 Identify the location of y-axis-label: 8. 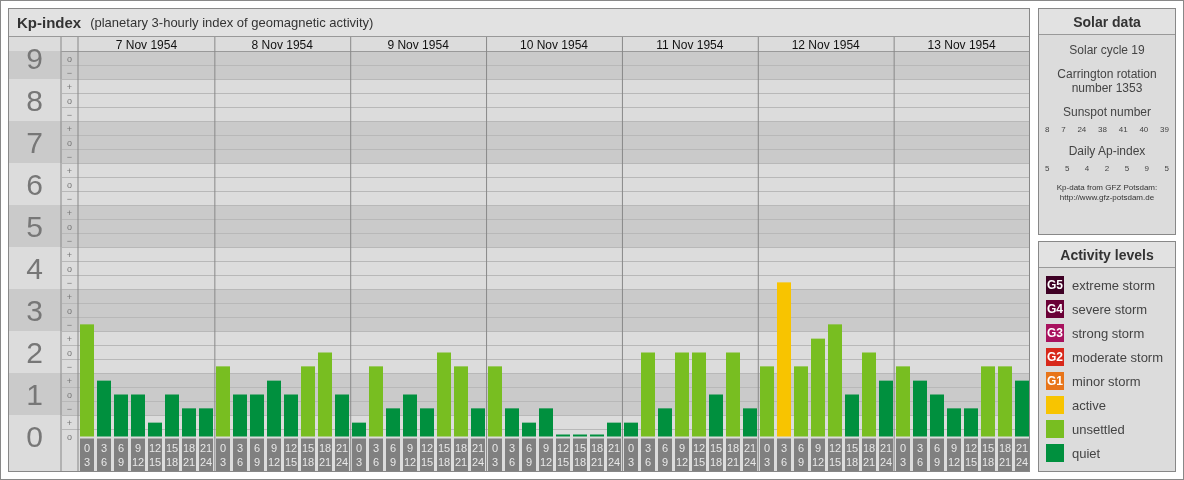
(34, 100).